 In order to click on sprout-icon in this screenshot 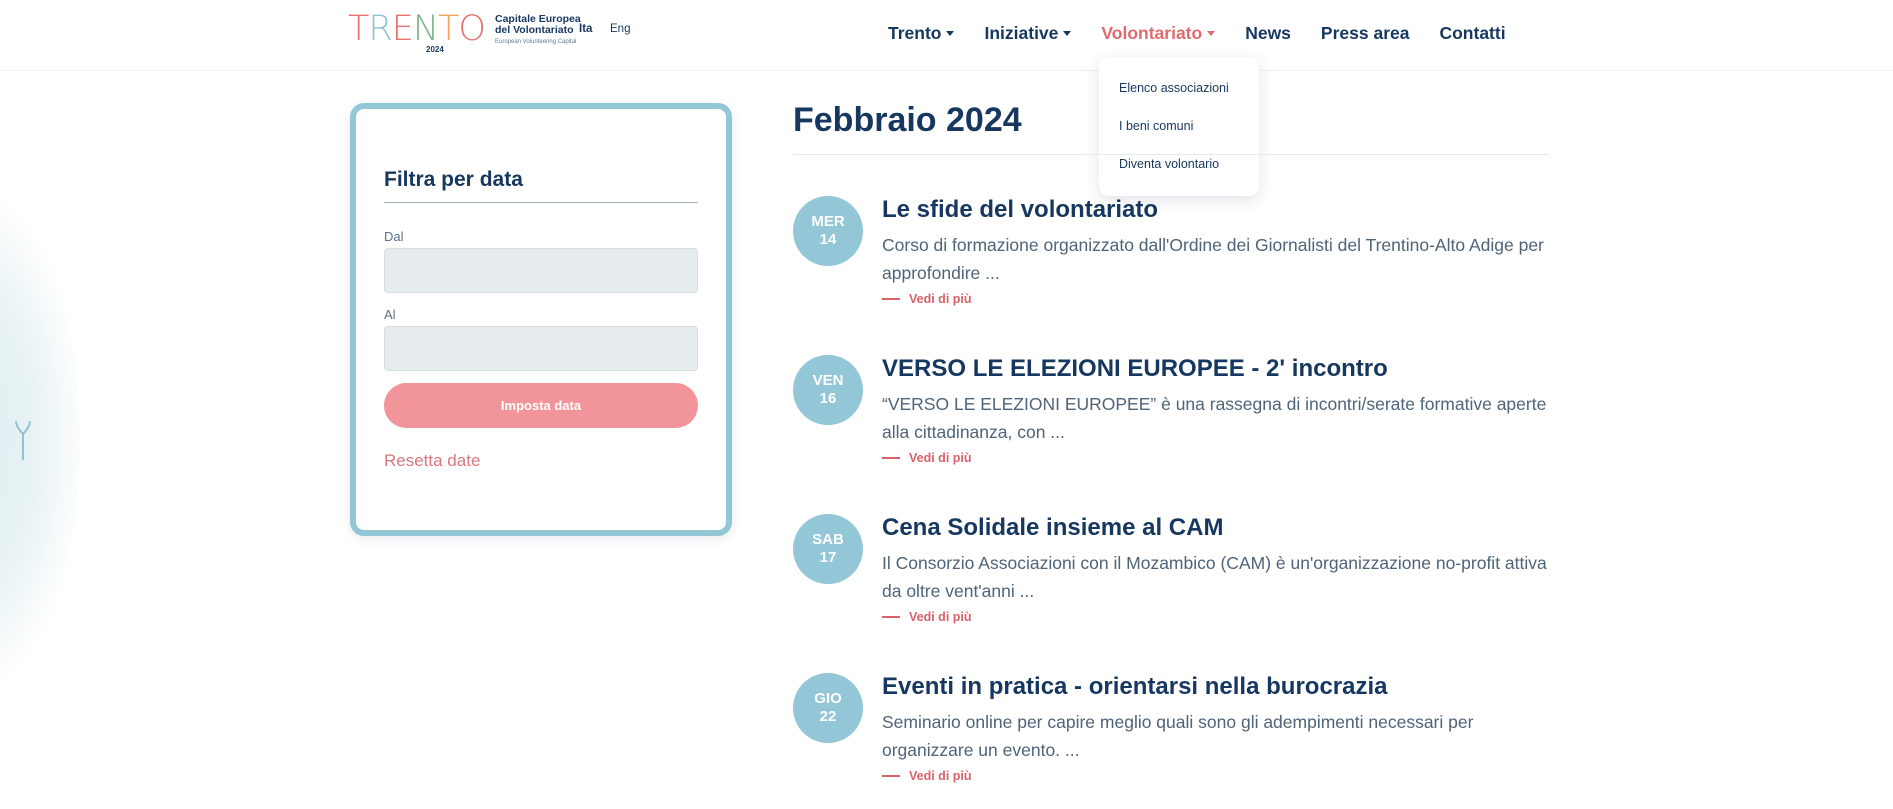, I will do `click(23, 440)`.